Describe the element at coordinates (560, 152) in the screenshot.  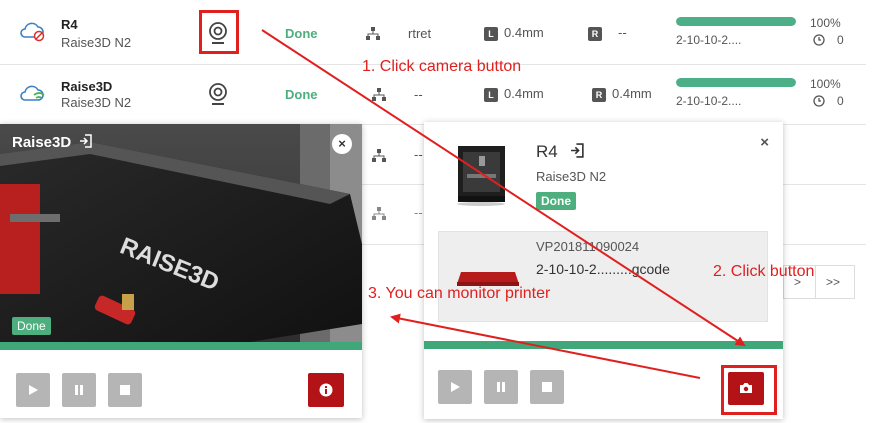
I see `detail-printer-name: R4` at that location.